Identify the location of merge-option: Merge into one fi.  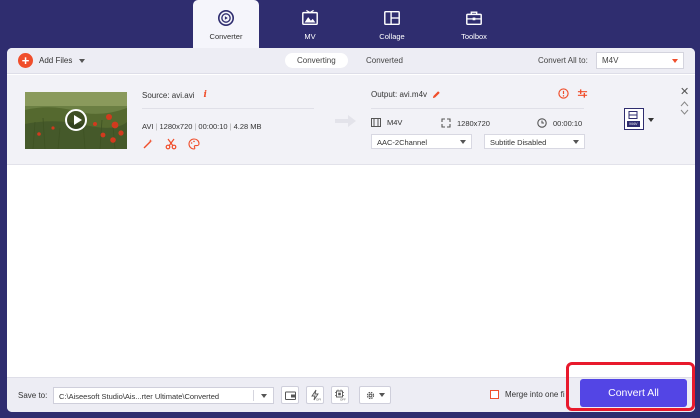
(527, 394).